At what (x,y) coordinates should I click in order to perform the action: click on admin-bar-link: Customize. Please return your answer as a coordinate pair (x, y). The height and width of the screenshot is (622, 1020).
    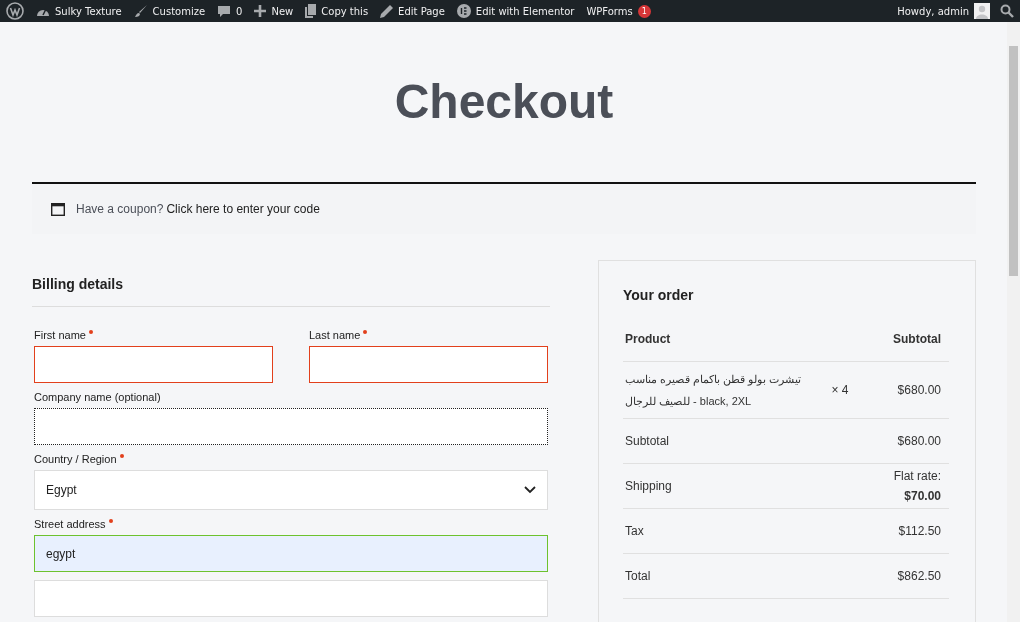
    Looking at the image, I should click on (169, 11).